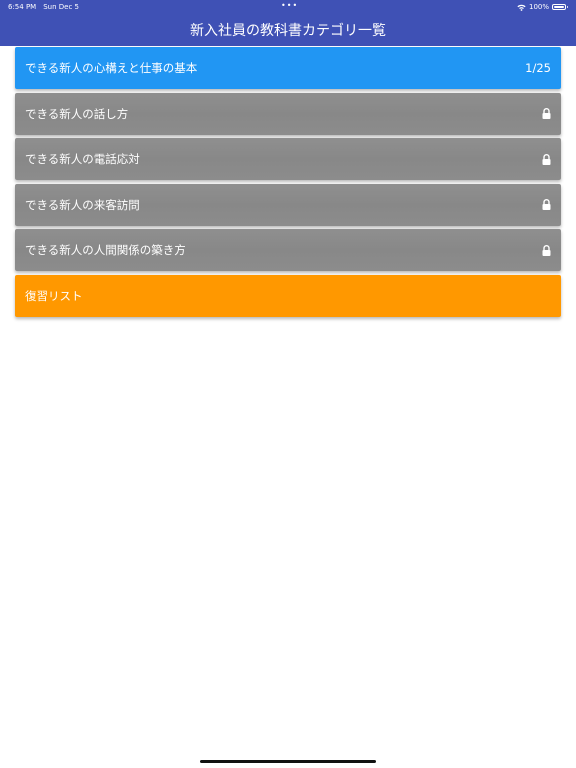 The image size is (576, 768). I want to click on category-item-phone: できる新人の電話応対, so click(288, 159).